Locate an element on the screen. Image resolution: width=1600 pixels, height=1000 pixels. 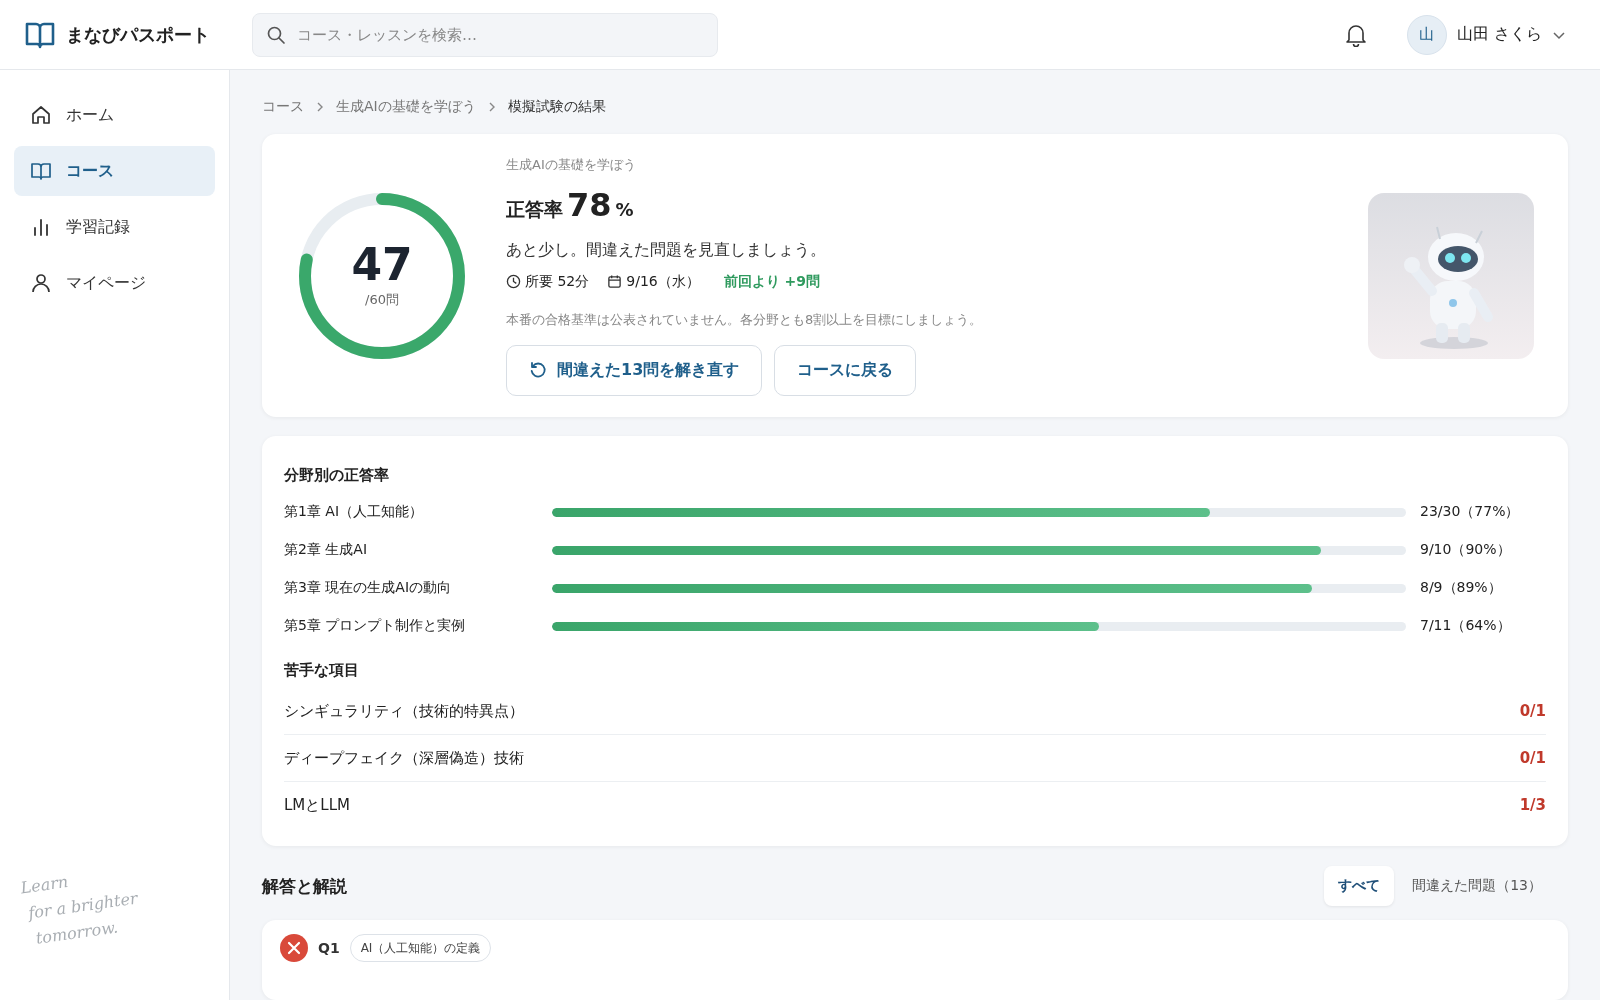
score-delta: 前回より +9問 is located at coordinates (772, 281).